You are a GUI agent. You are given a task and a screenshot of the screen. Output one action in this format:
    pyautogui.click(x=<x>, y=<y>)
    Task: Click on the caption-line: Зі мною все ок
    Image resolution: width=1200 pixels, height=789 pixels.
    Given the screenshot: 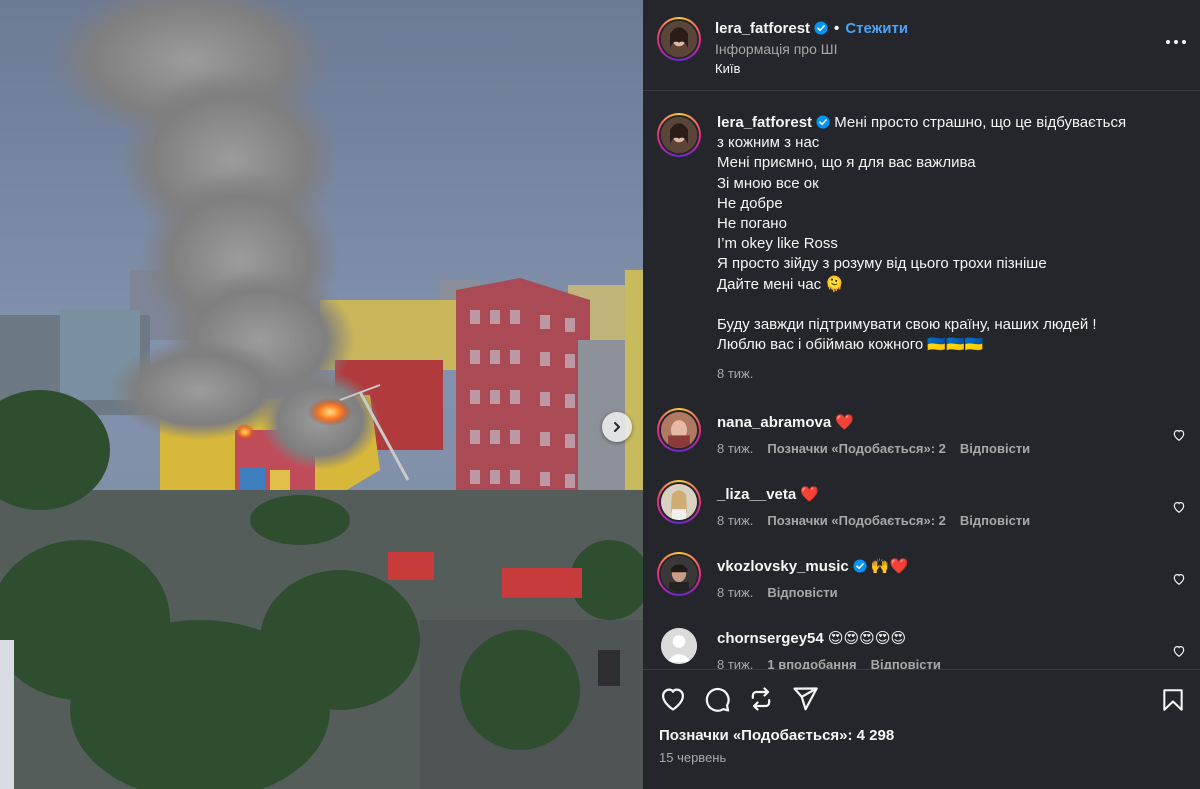 What is the action you would take?
    pyautogui.click(x=768, y=183)
    